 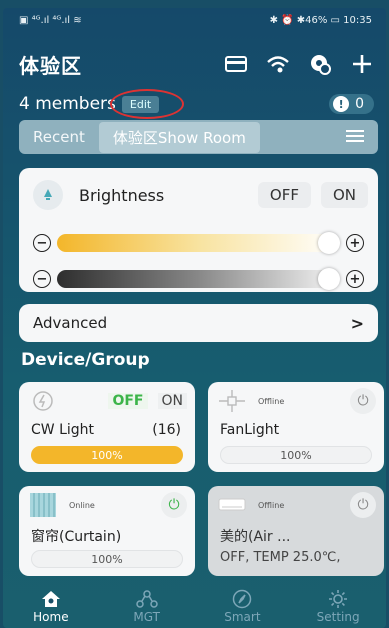 What do you see at coordinates (329, 243) in the screenshot?
I see `warm-slider-knob` at bounding box center [329, 243].